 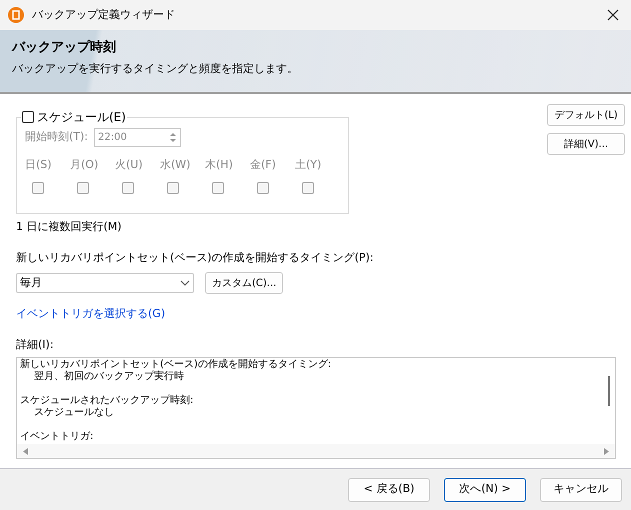 What do you see at coordinates (581, 490) in the screenshot?
I see `wizard-button: キャンセル` at bounding box center [581, 490].